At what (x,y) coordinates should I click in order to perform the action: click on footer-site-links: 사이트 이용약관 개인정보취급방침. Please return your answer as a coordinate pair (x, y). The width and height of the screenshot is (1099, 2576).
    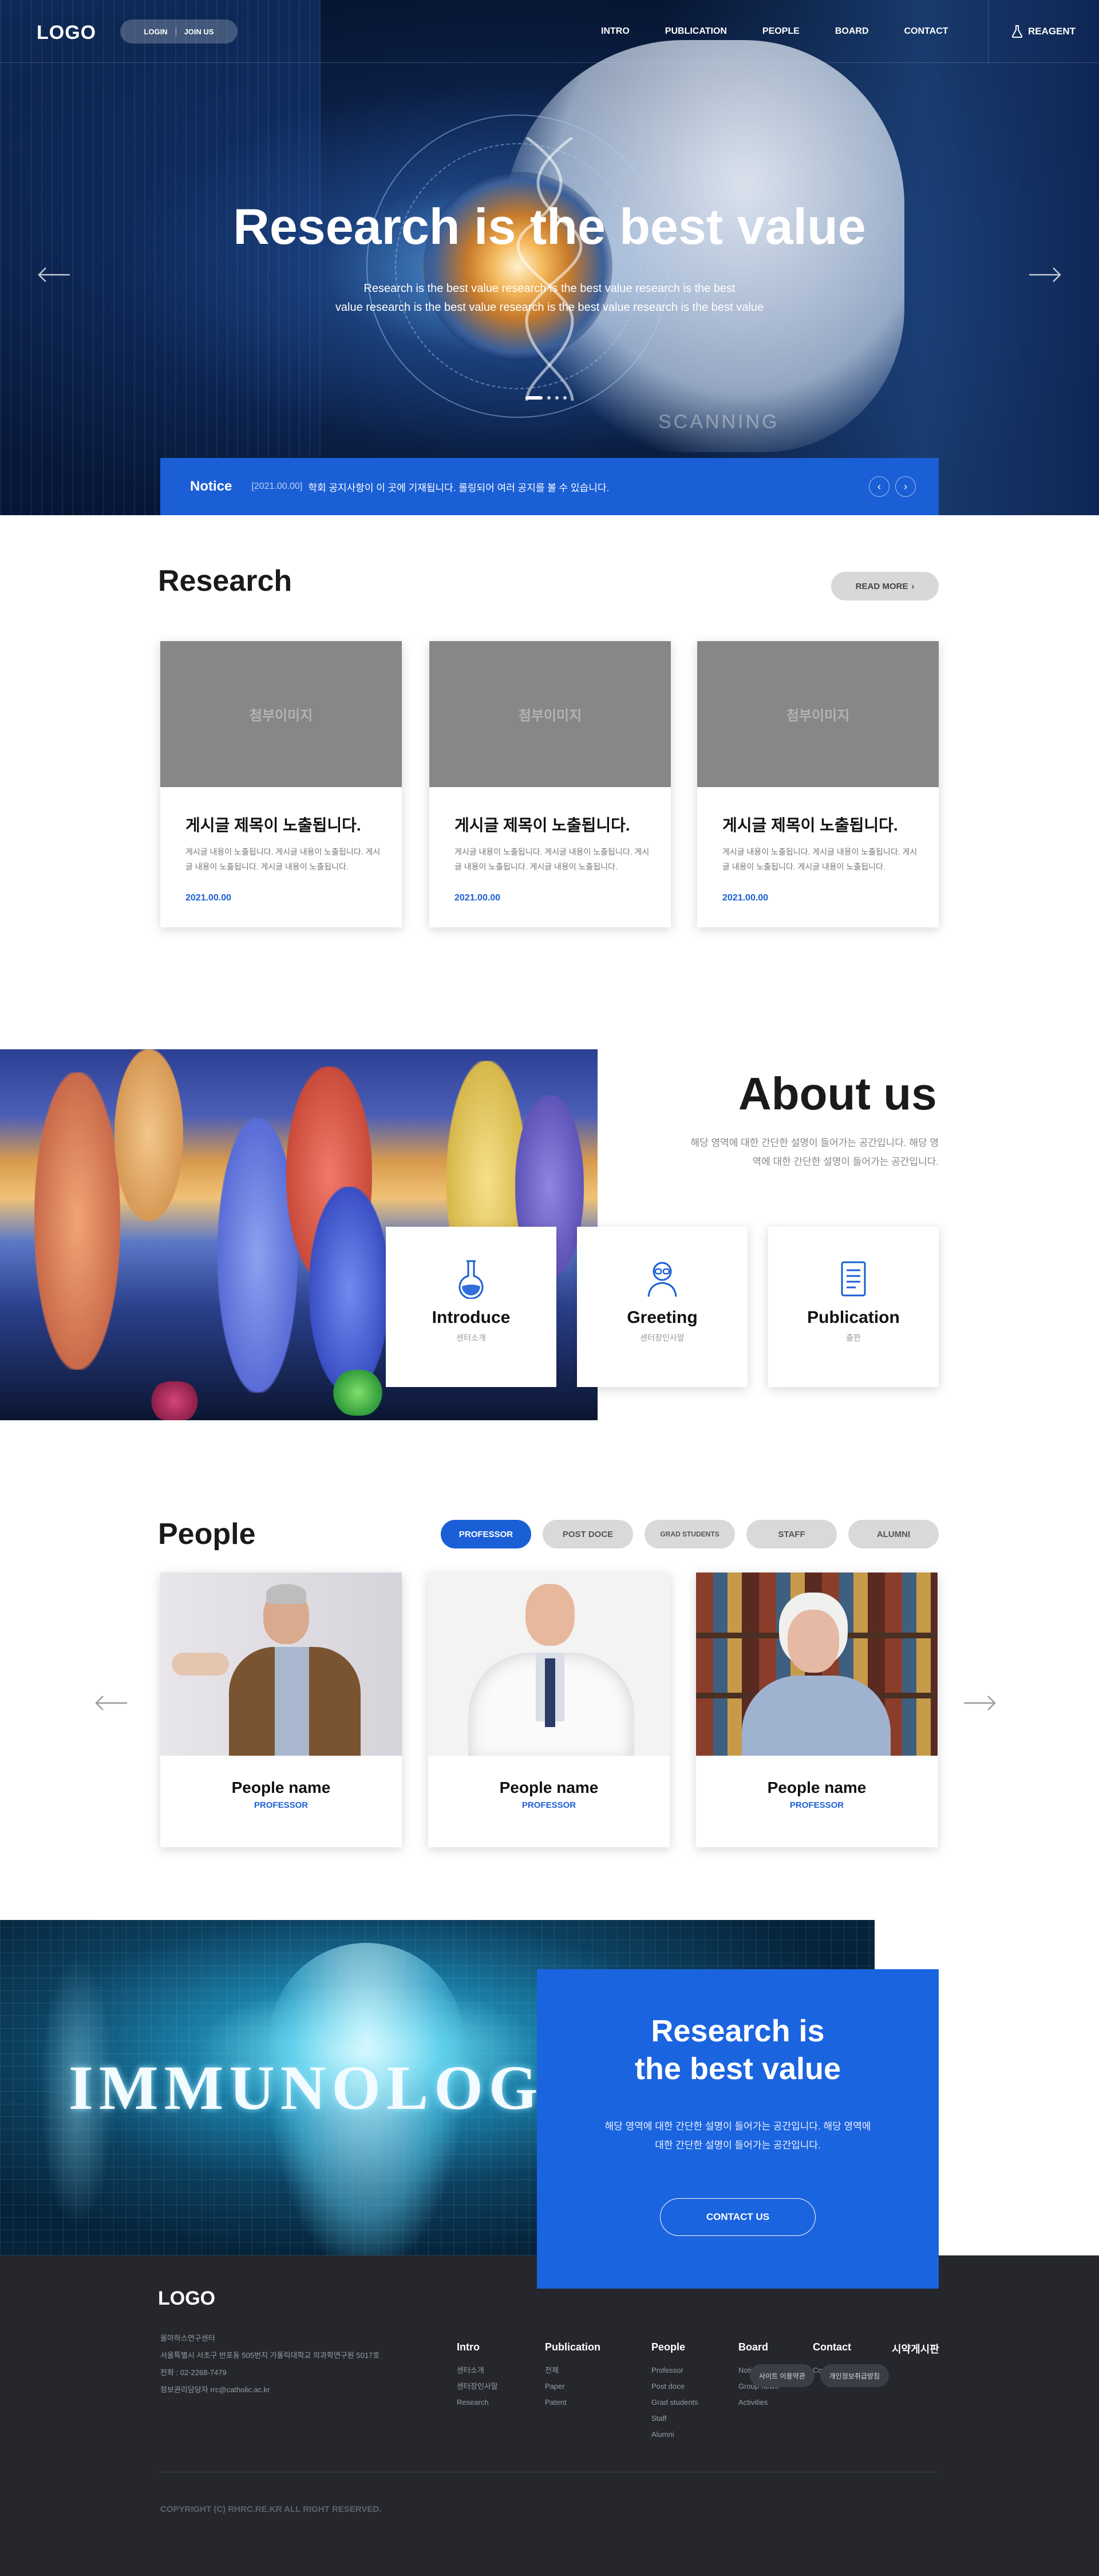
    Looking at the image, I should click on (819, 2375).